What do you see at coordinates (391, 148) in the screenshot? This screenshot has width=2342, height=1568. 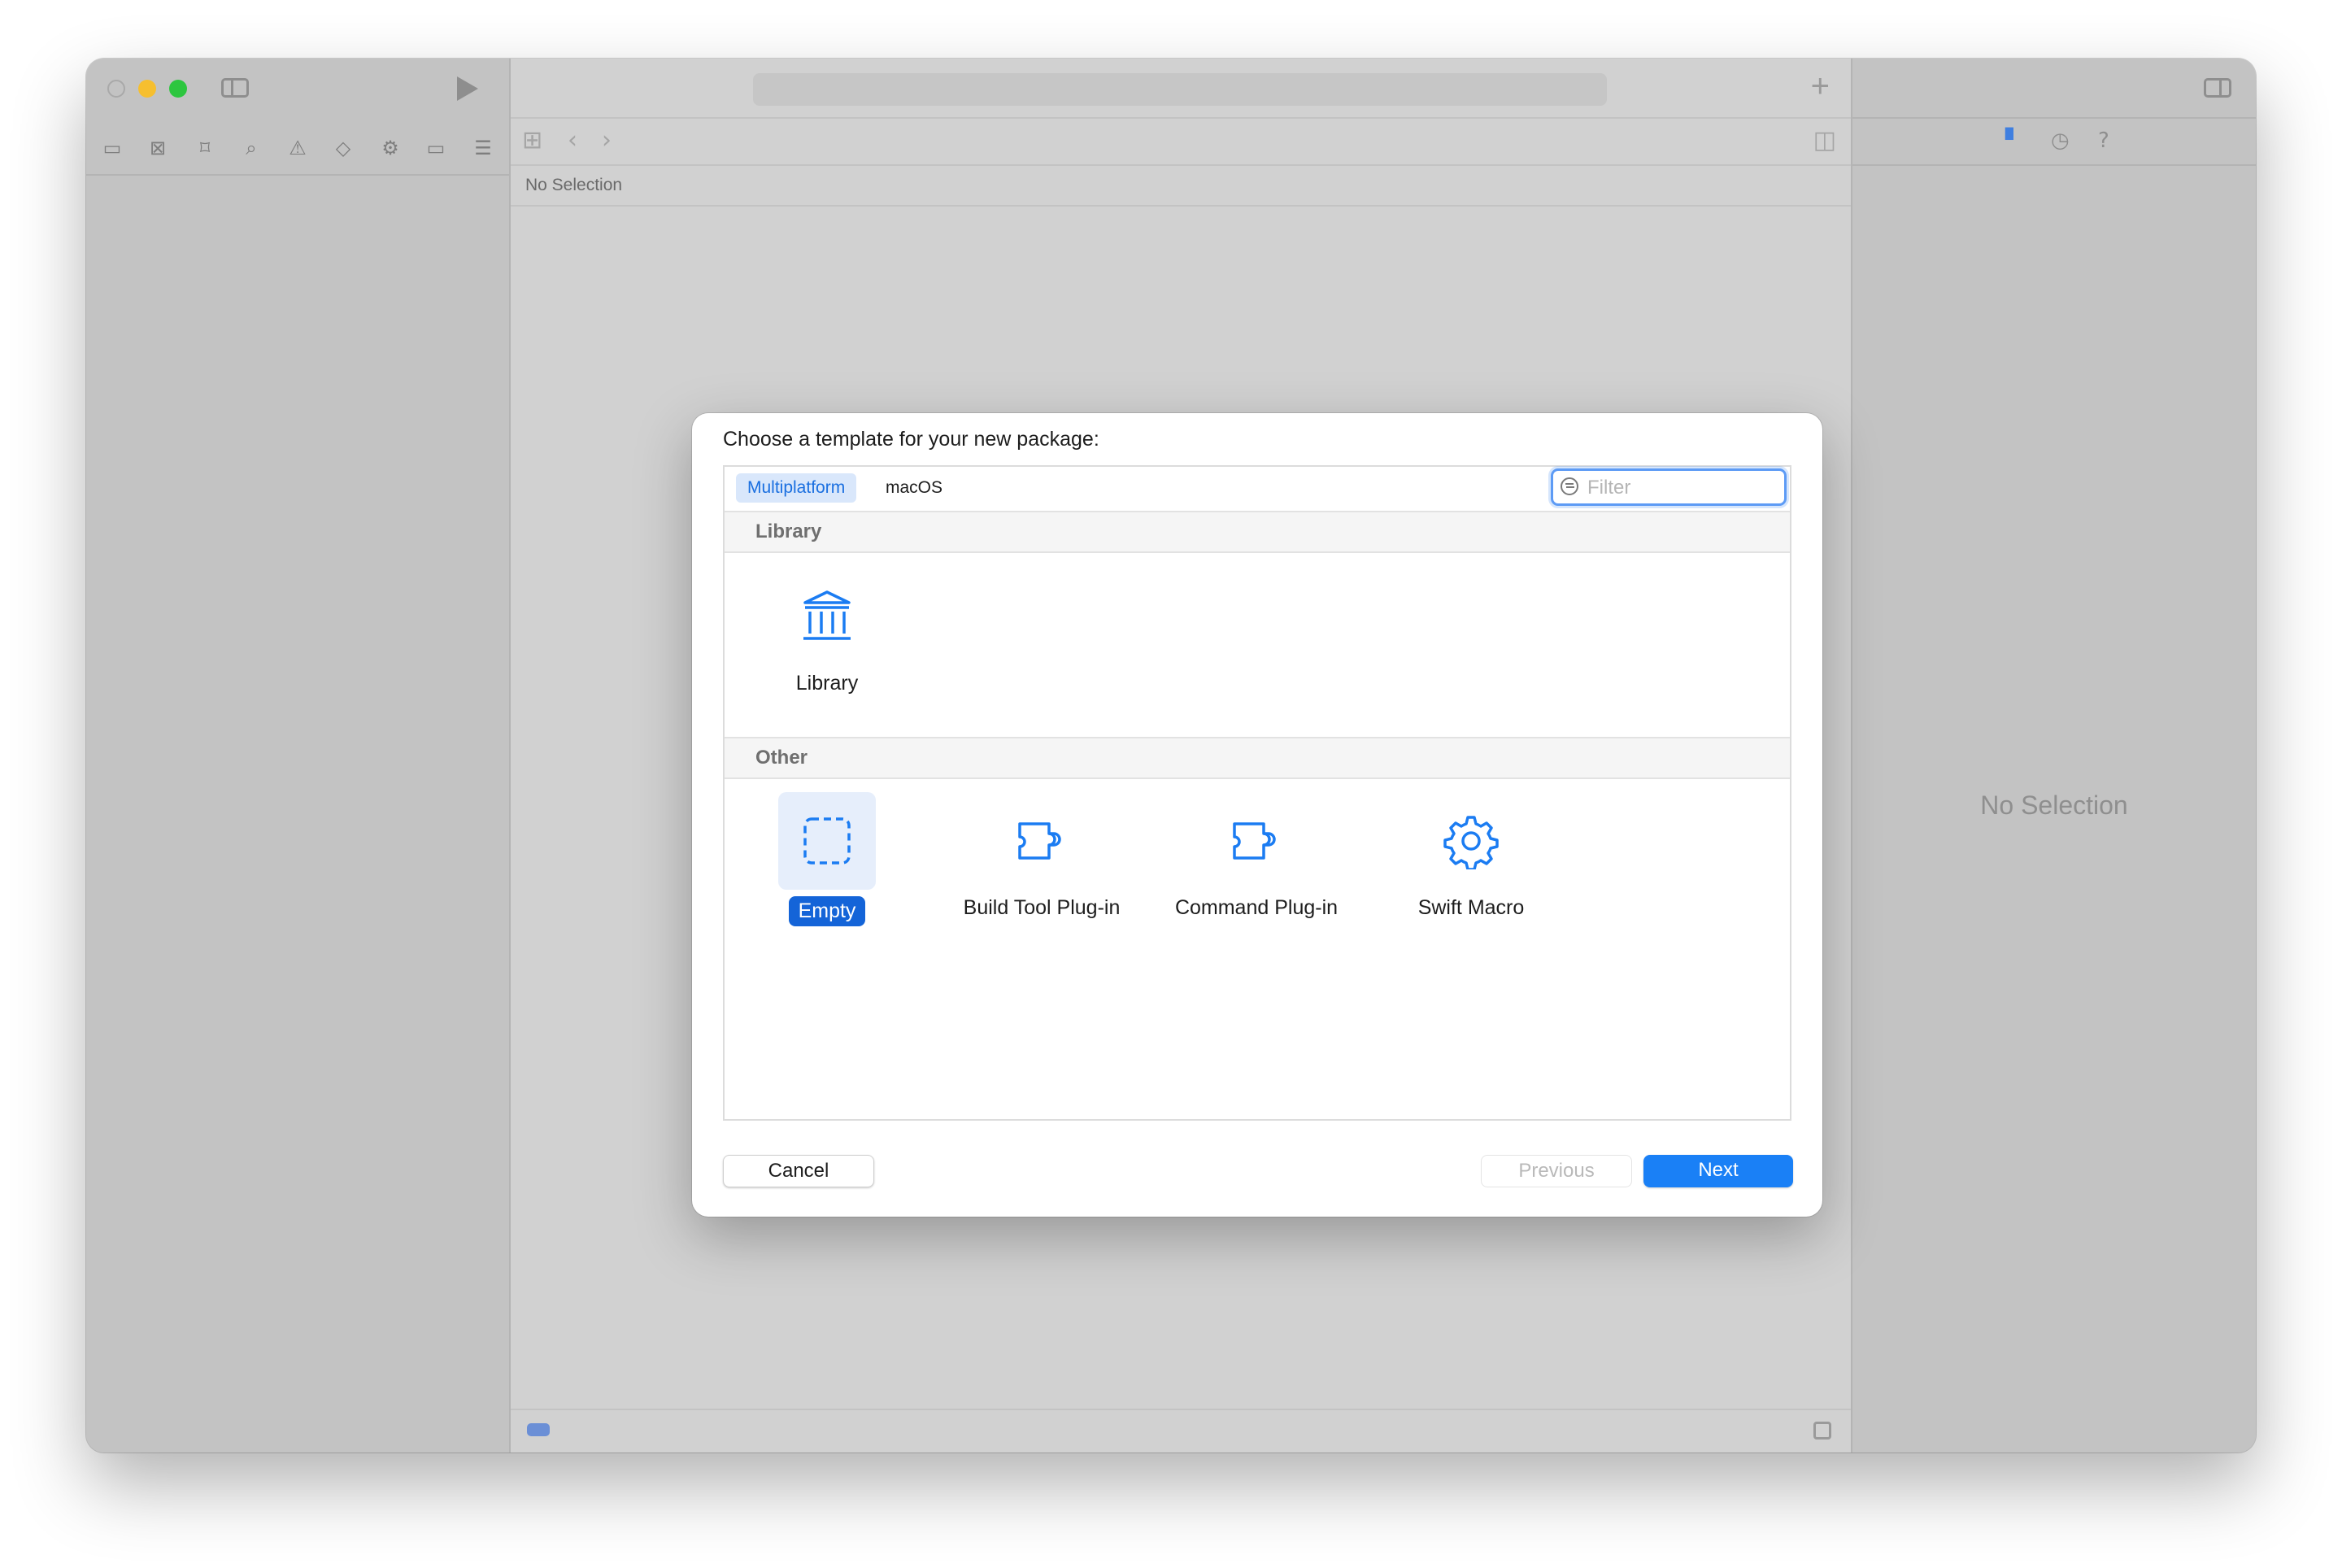 I see `debug-icon: ⚙` at bounding box center [391, 148].